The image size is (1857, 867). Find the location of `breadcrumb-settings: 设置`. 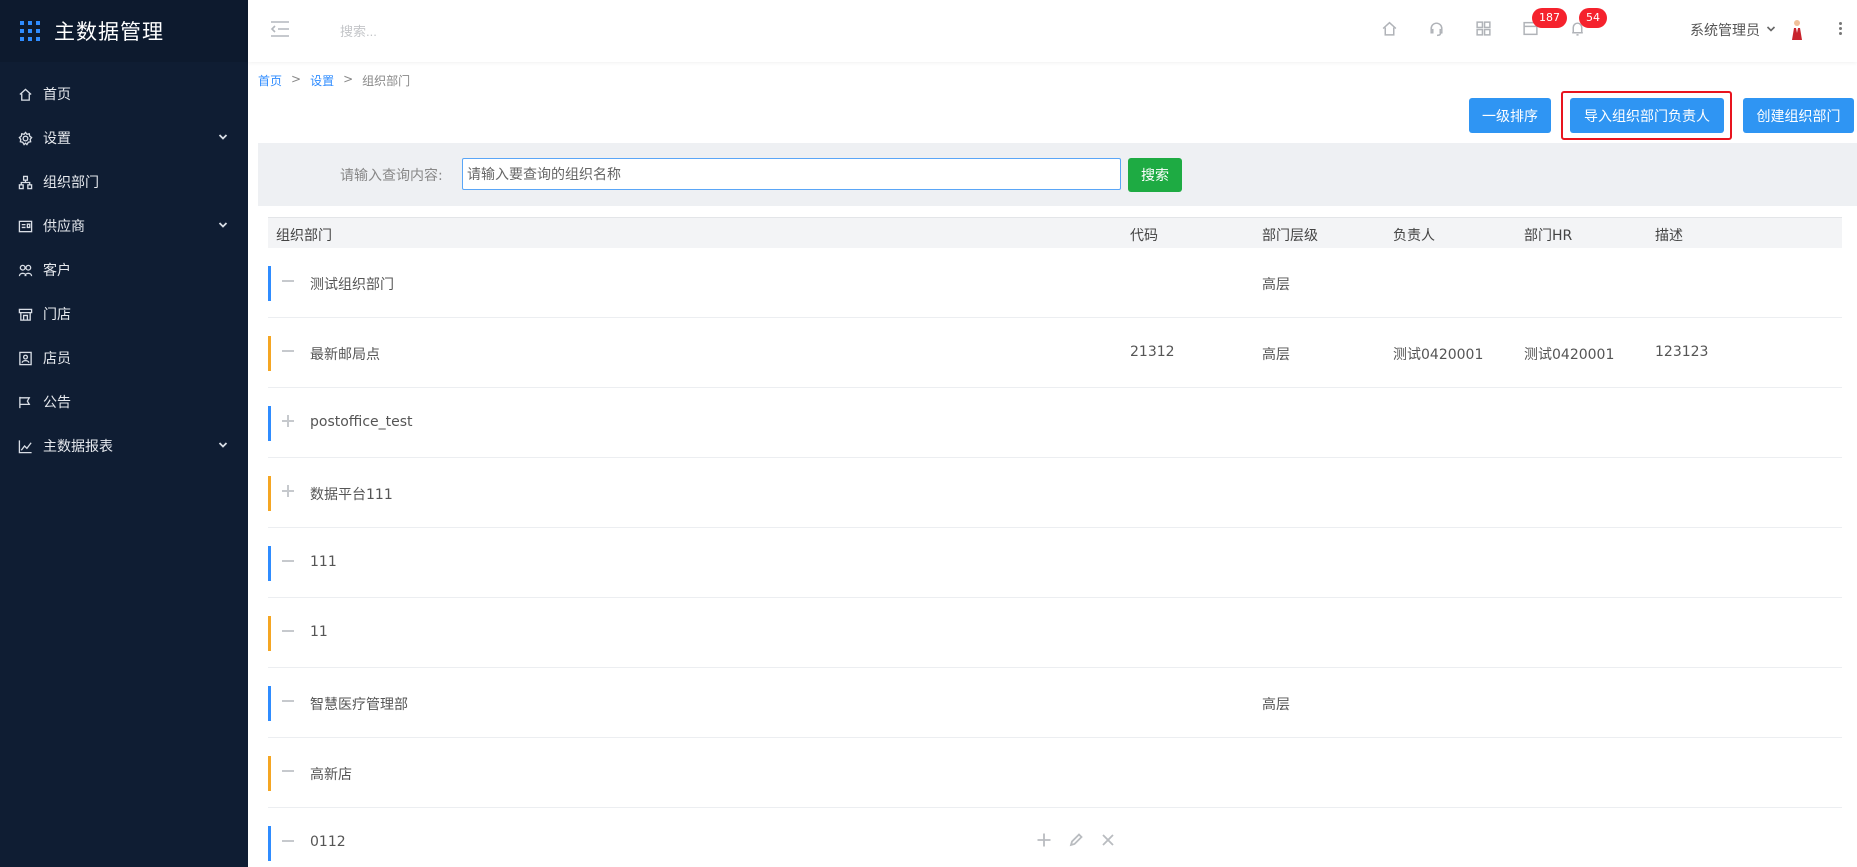

breadcrumb-settings: 设置 is located at coordinates (322, 80).